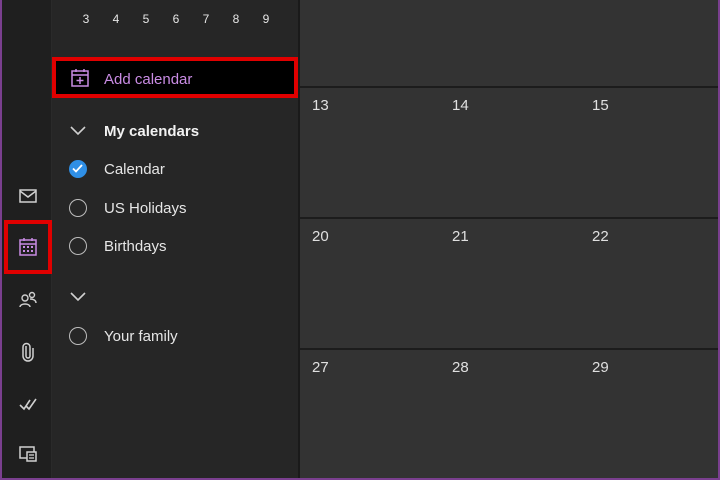 This screenshot has width=720, height=480. I want to click on mini-calendar-day: 4, so click(116, 19).